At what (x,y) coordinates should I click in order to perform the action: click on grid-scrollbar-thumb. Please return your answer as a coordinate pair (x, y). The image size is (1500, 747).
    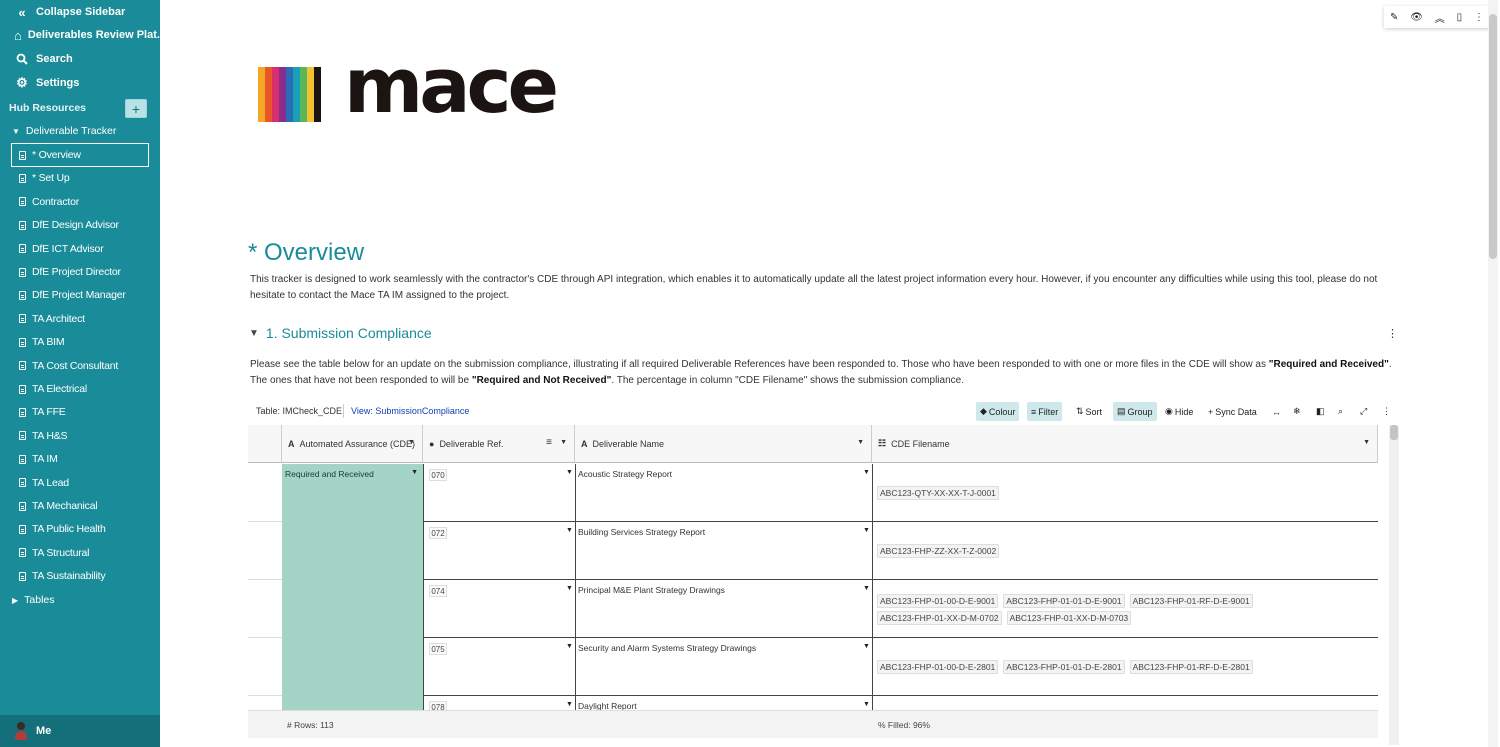
    Looking at the image, I should click on (1394, 432).